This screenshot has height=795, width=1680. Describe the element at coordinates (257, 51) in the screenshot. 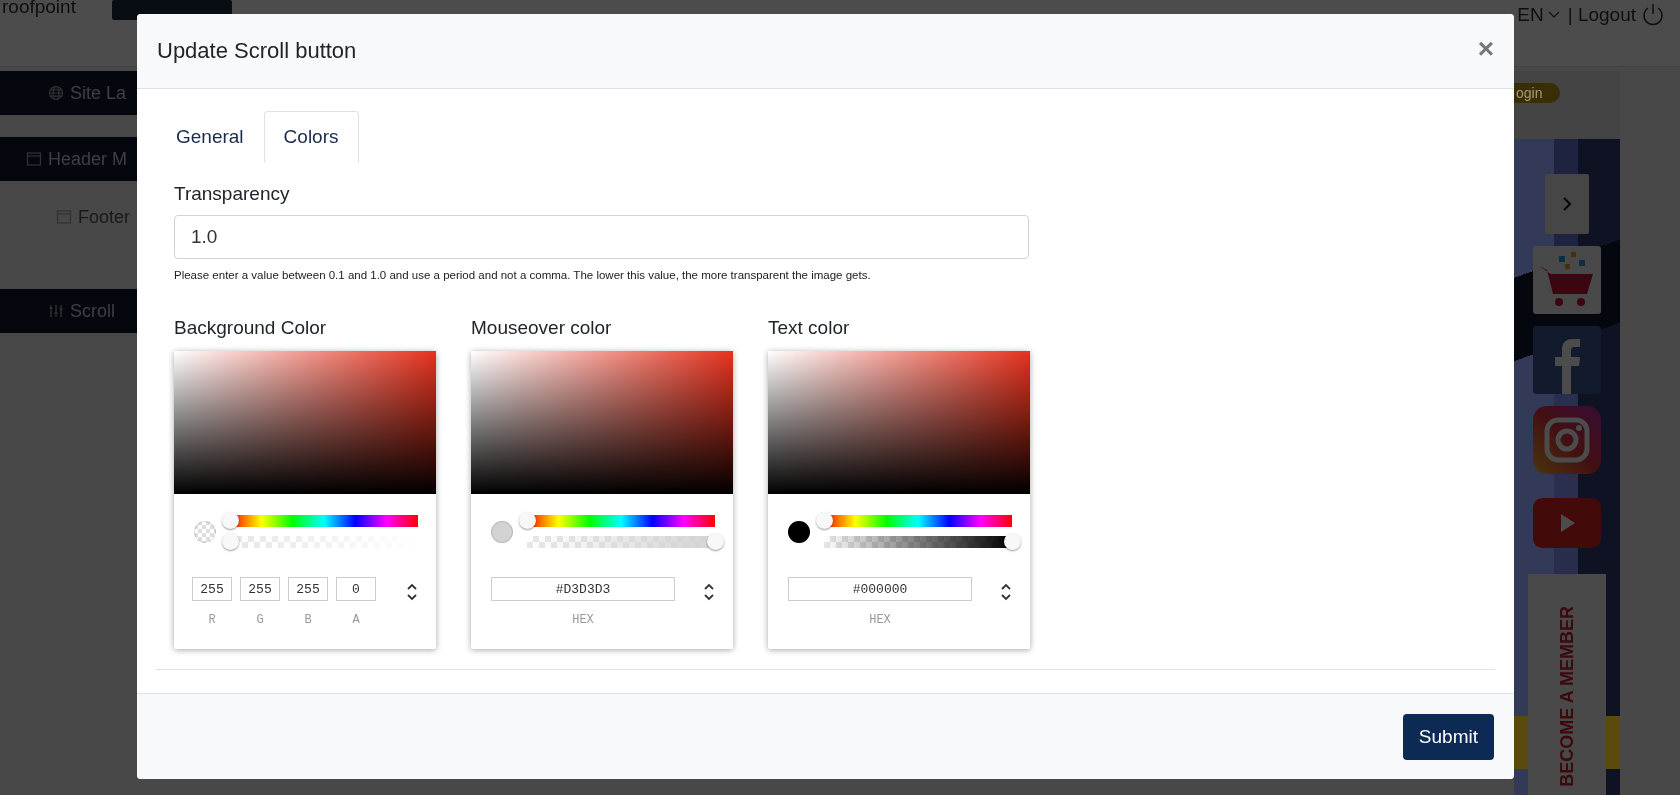

I see `dialog-title: Update Scroll button` at that location.